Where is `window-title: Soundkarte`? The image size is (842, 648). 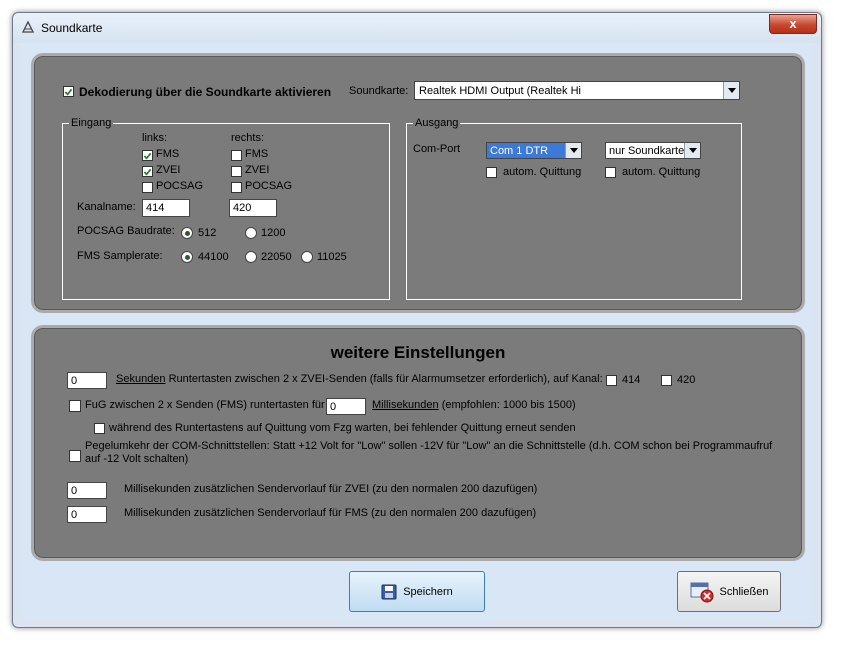 window-title: Soundkarte is located at coordinates (72, 28).